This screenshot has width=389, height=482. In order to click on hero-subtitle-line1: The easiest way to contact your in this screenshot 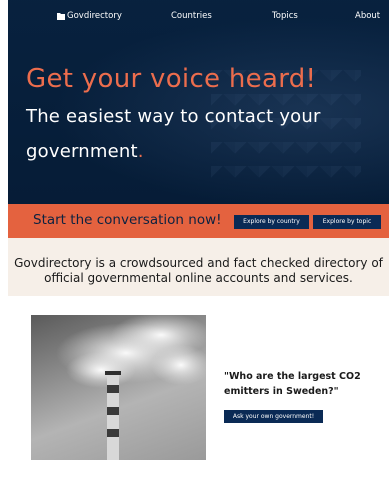, I will do `click(173, 116)`.